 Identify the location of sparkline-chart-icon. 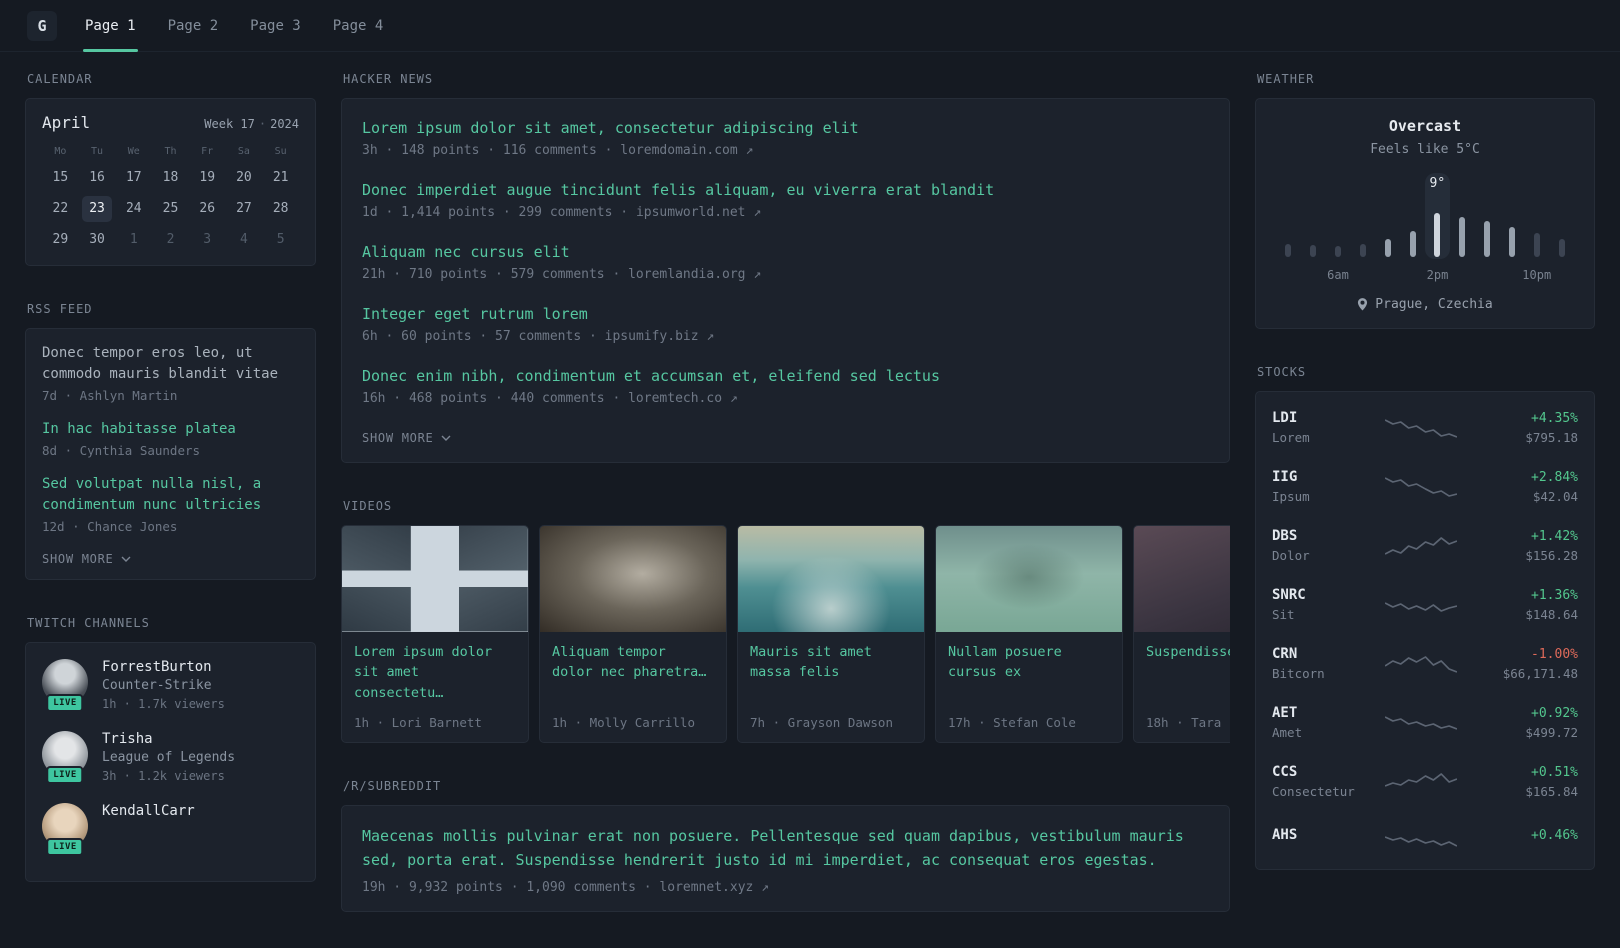
(1421, 664).